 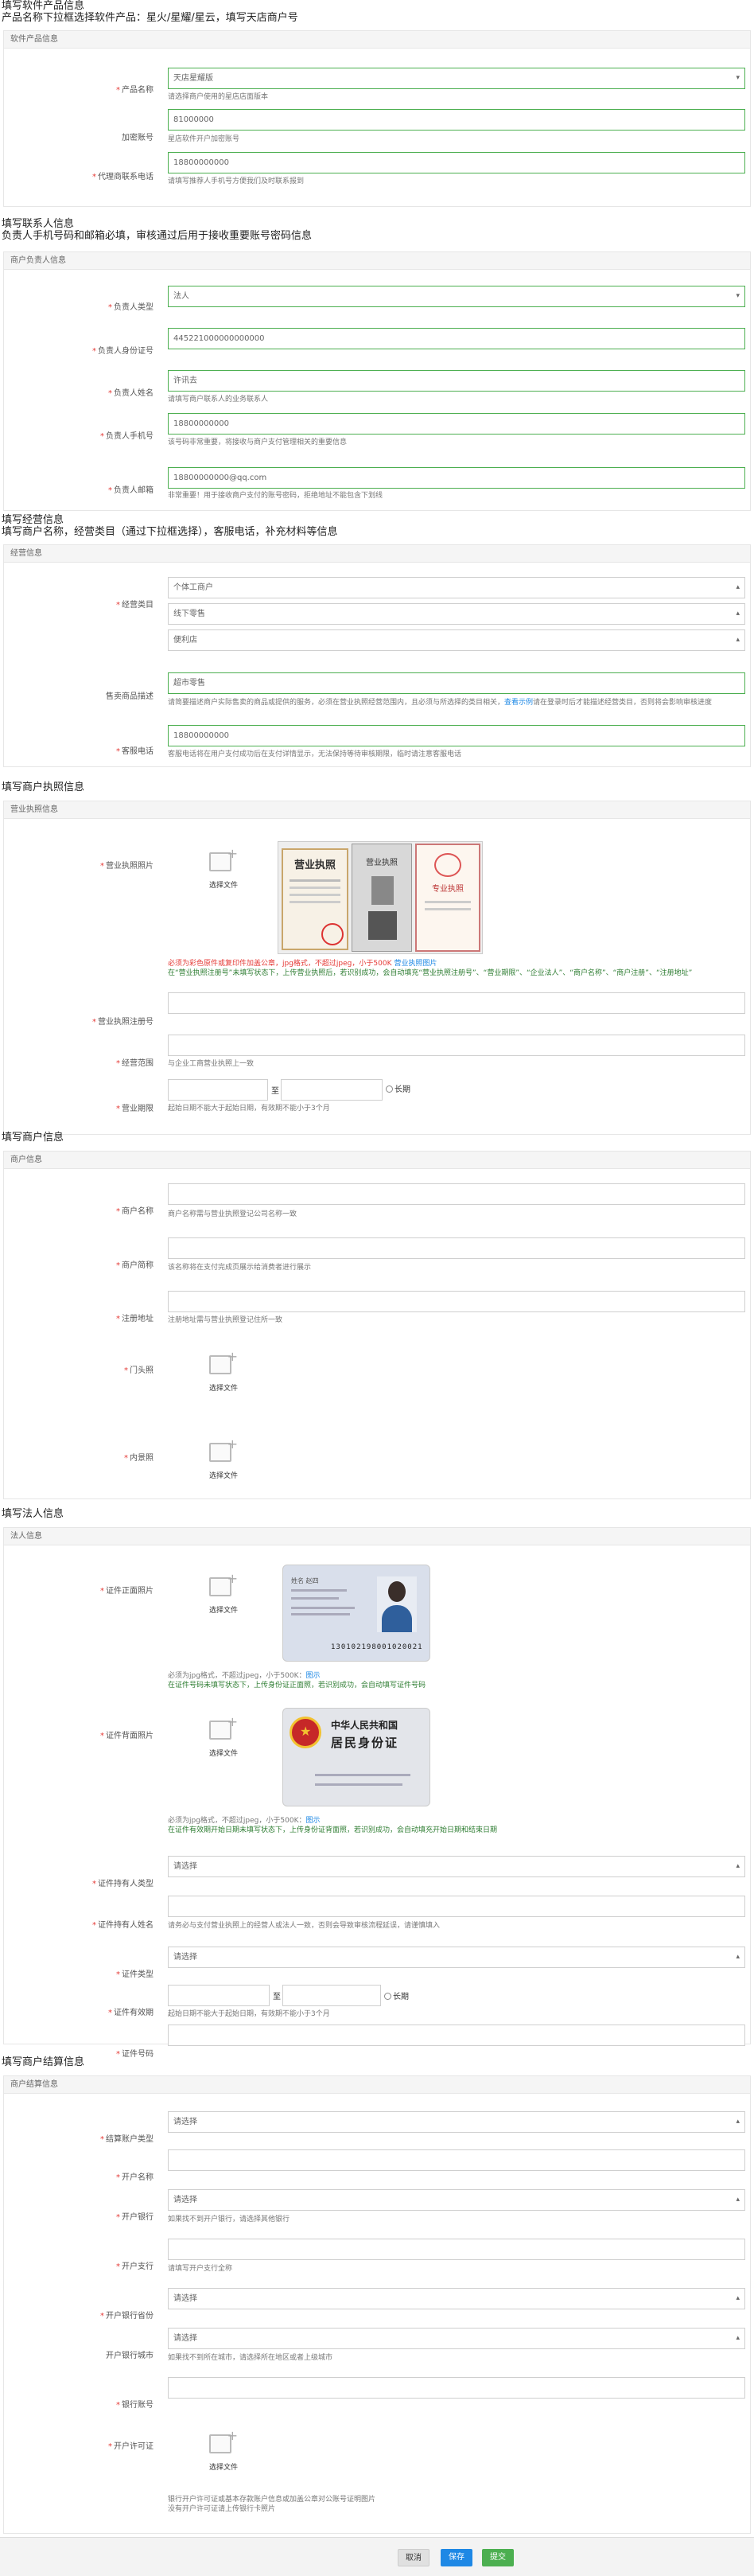 What do you see at coordinates (457, 2160) in the screenshot?
I see `account-name-input` at bounding box center [457, 2160].